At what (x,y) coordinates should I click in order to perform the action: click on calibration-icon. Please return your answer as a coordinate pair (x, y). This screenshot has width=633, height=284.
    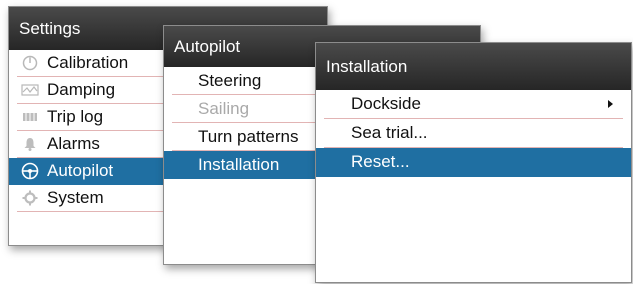
    Looking at the image, I should click on (30, 63).